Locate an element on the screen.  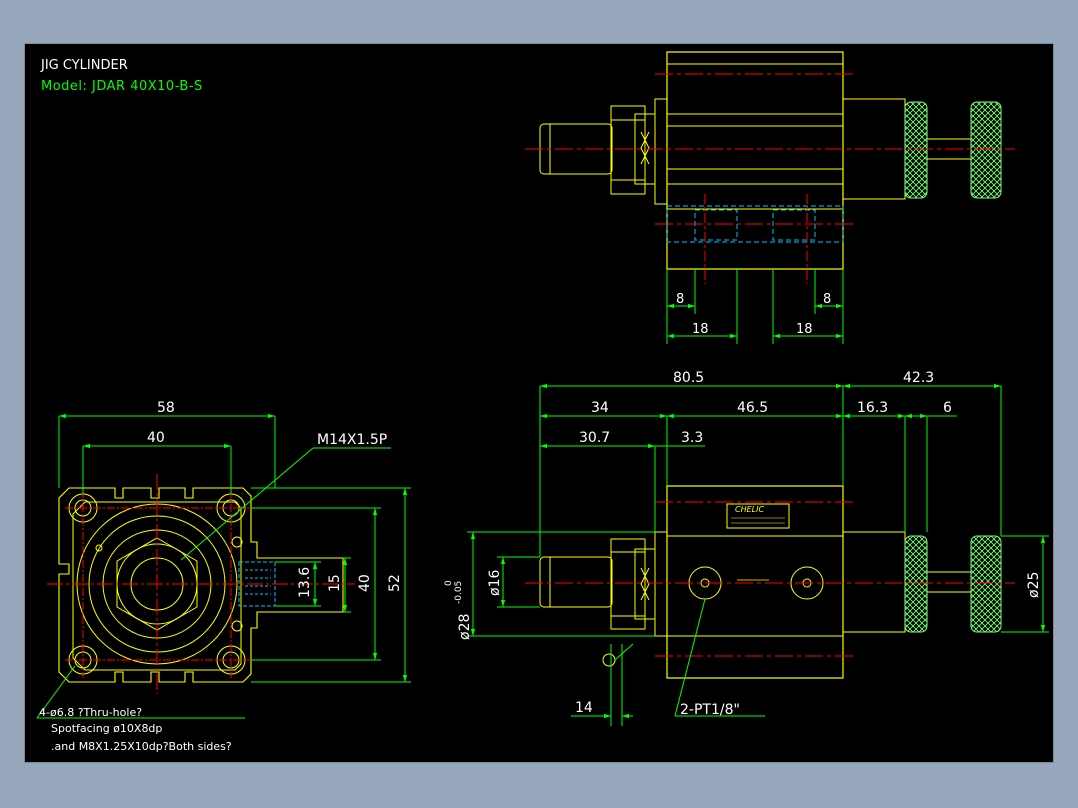
dim-body-length: 46.5 is located at coordinates (752, 408).